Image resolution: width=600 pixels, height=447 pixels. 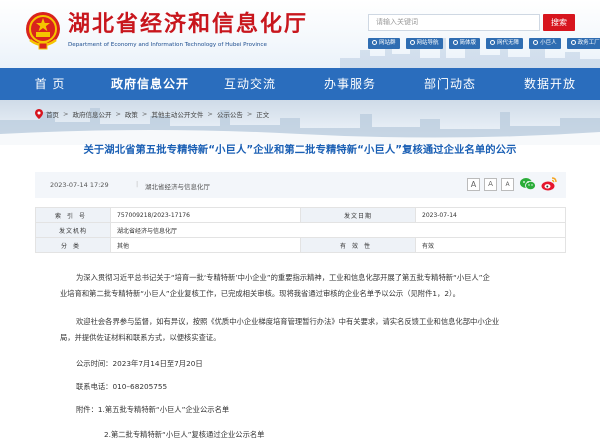 I want to click on national-emblem-icon, so click(x=43, y=31).